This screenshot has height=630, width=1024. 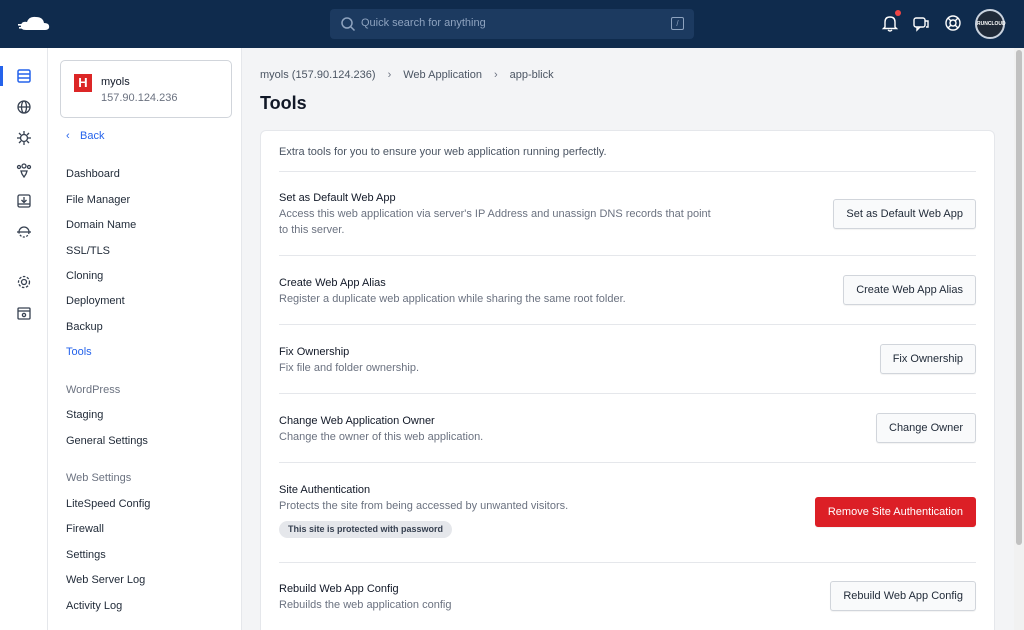 What do you see at coordinates (98, 200) in the screenshot?
I see `sidebar-item-file-manager: File Manager` at bounding box center [98, 200].